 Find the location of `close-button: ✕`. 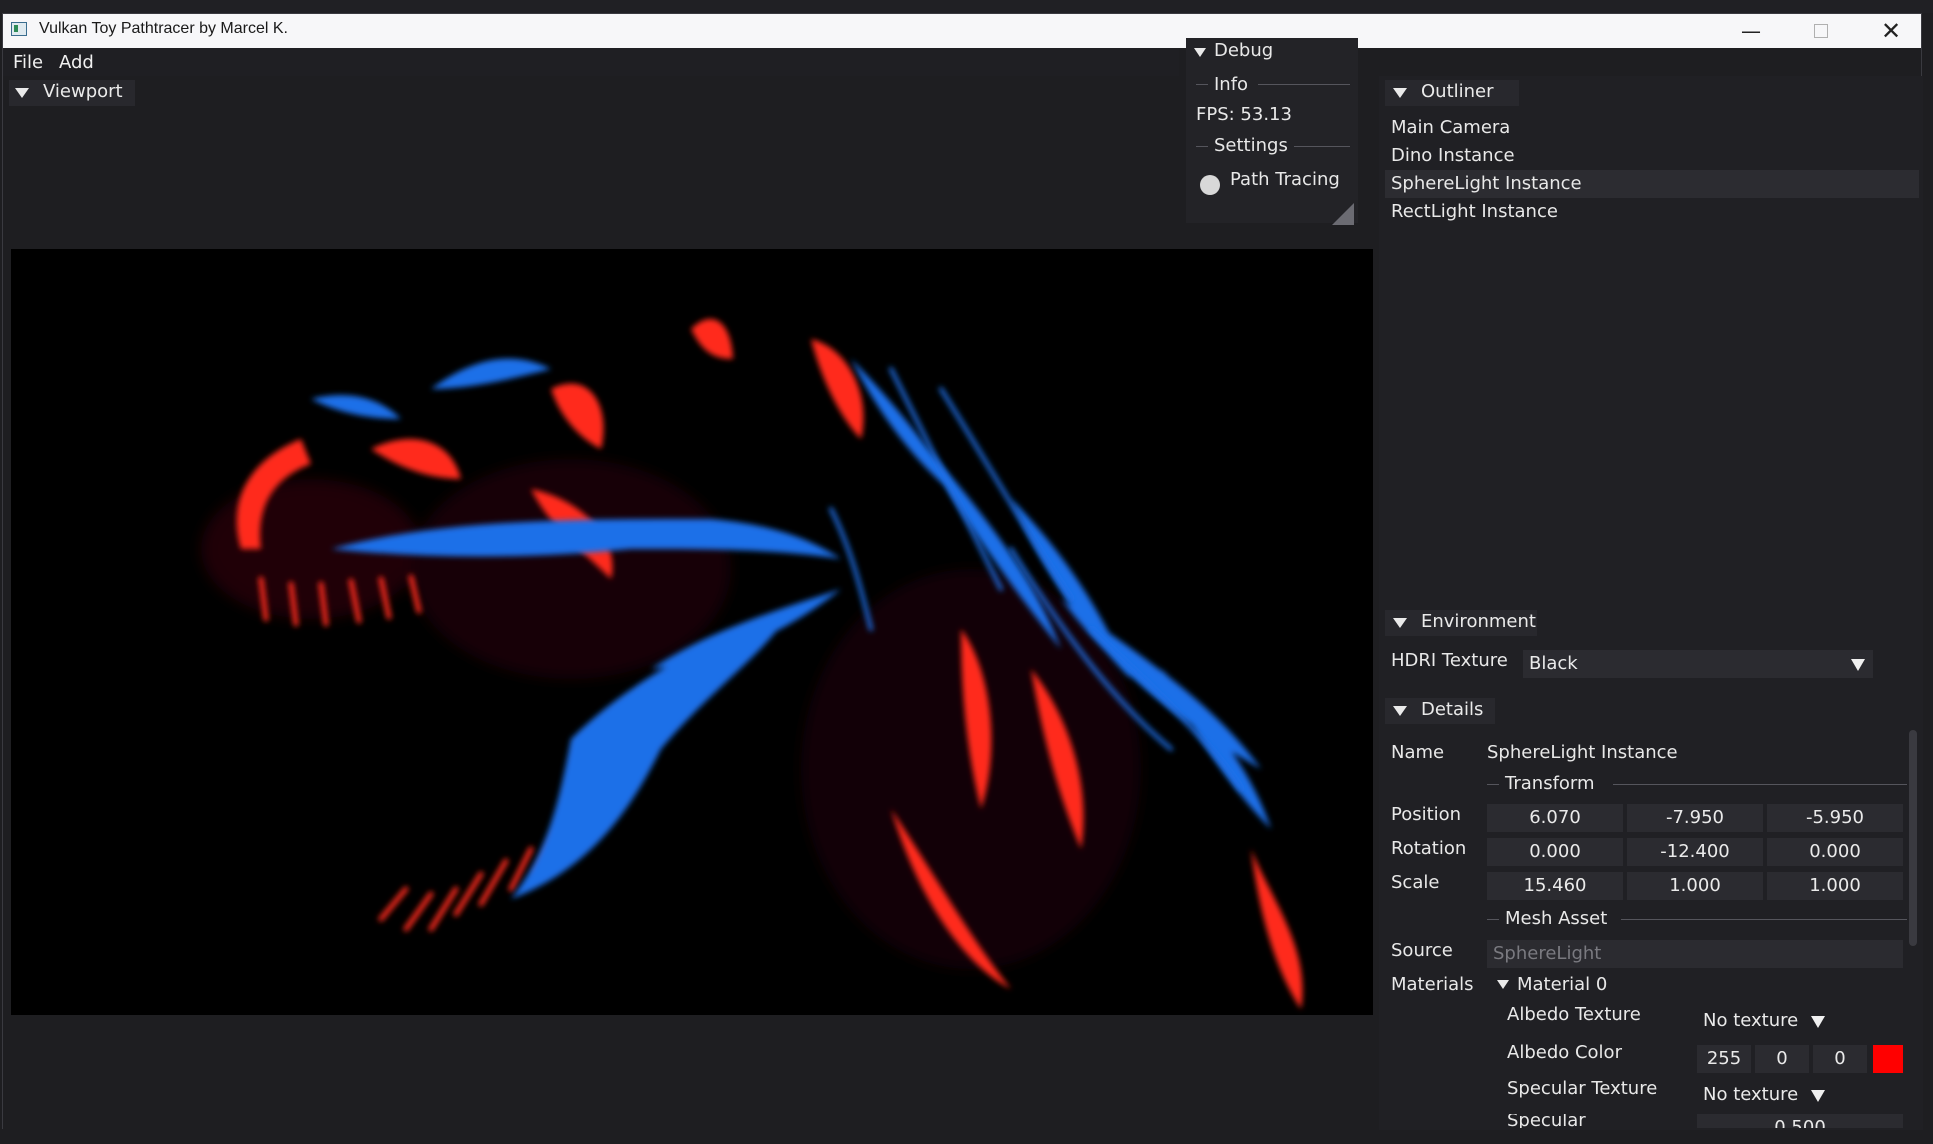

close-button: ✕ is located at coordinates (1891, 31).